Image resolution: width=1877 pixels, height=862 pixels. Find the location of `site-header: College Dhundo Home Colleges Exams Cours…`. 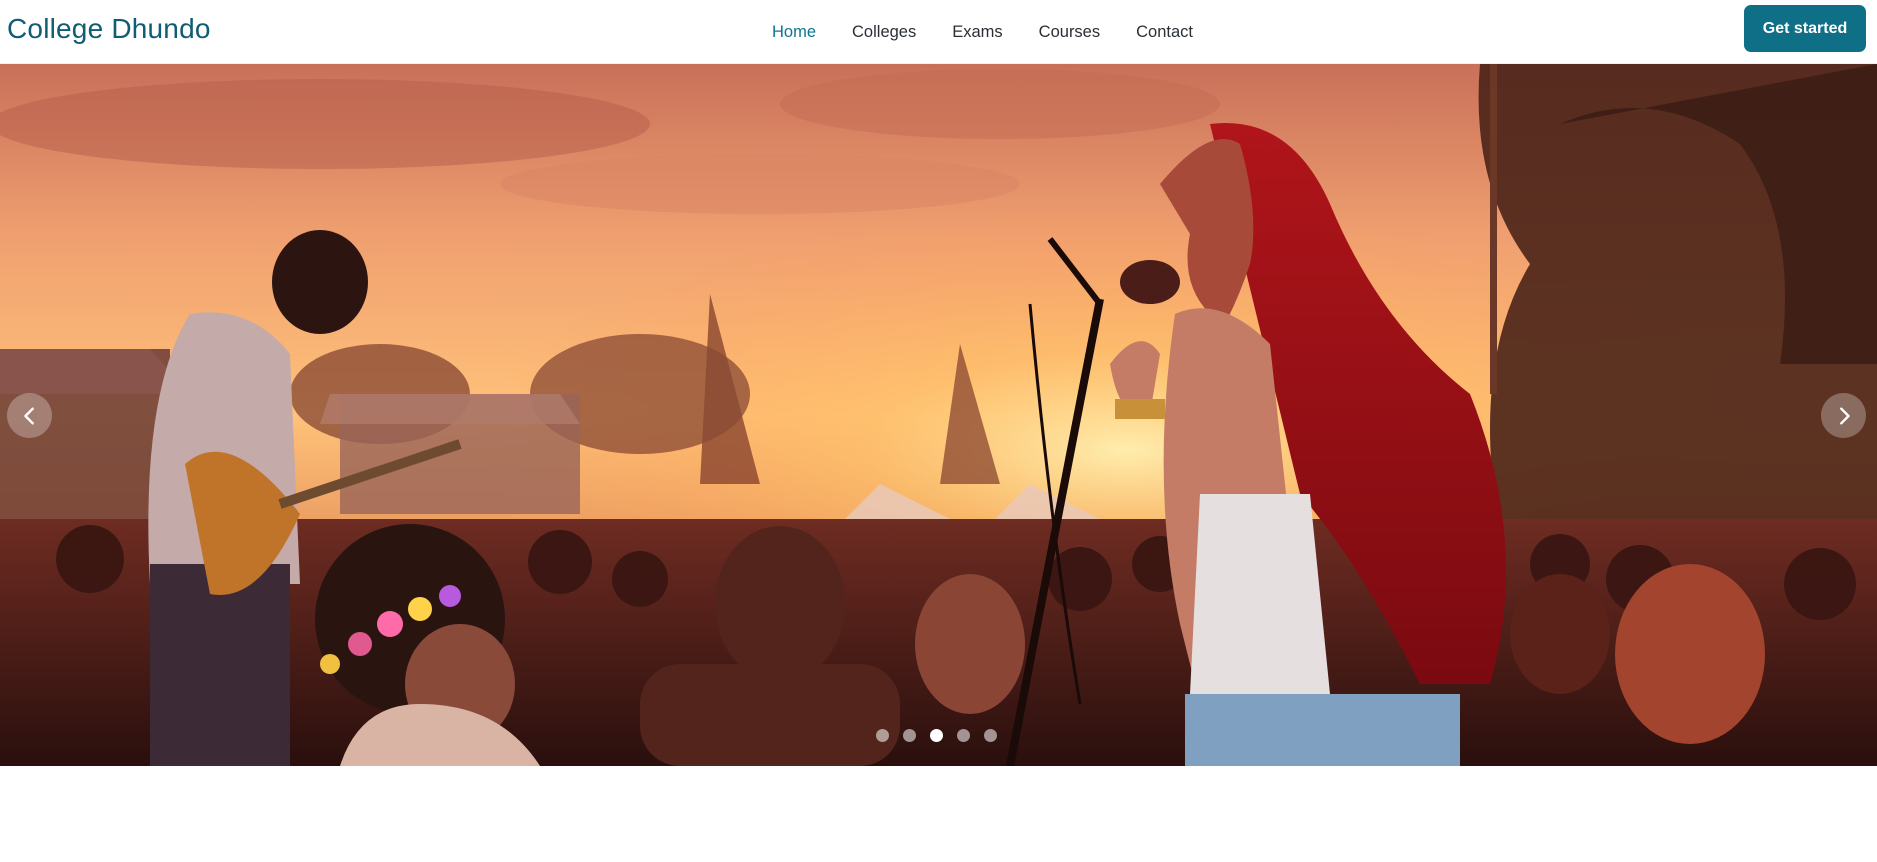

site-header: College Dhundo Home Colleges Exams Cours… is located at coordinates (938, 32).